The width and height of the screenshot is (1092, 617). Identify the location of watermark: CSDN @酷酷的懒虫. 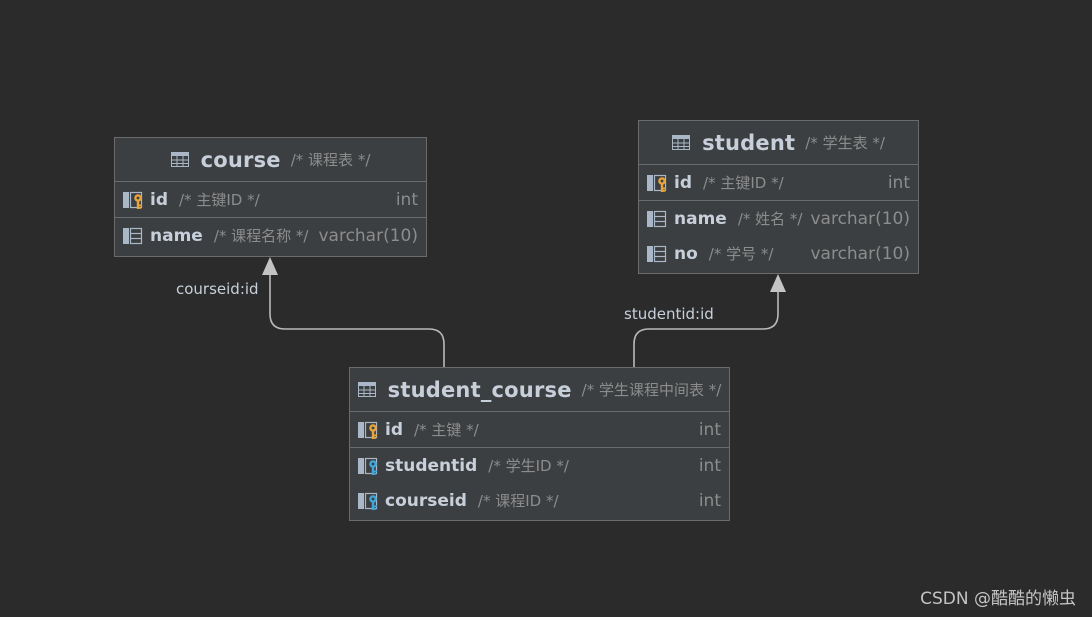
(998, 599).